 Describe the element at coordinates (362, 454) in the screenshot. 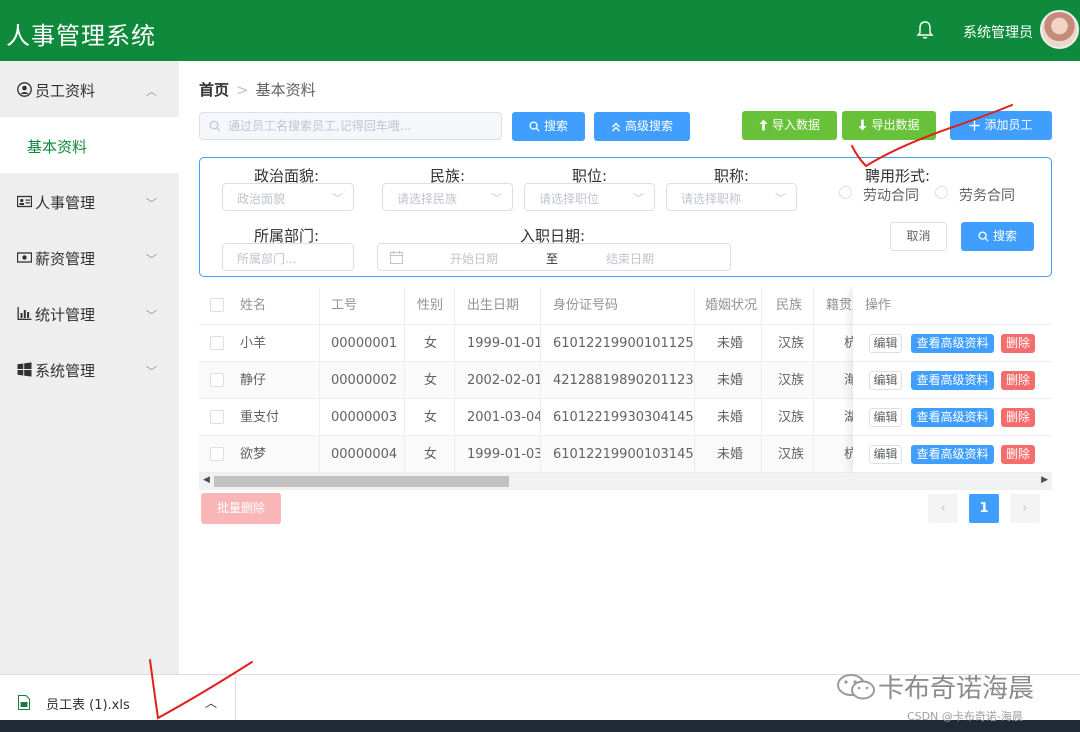

I see `cell-workid: 00000004` at that location.